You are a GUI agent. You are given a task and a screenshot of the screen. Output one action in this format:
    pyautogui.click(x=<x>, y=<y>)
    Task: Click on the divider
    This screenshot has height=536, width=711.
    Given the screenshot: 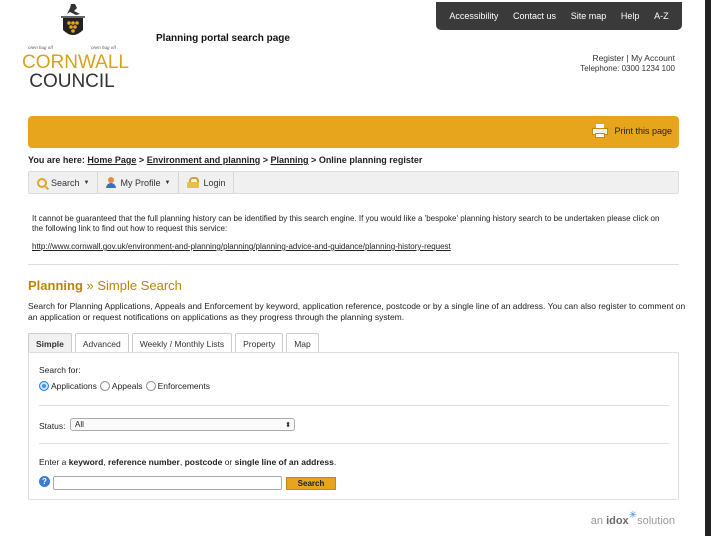 What is the action you would take?
    pyautogui.click(x=353, y=264)
    